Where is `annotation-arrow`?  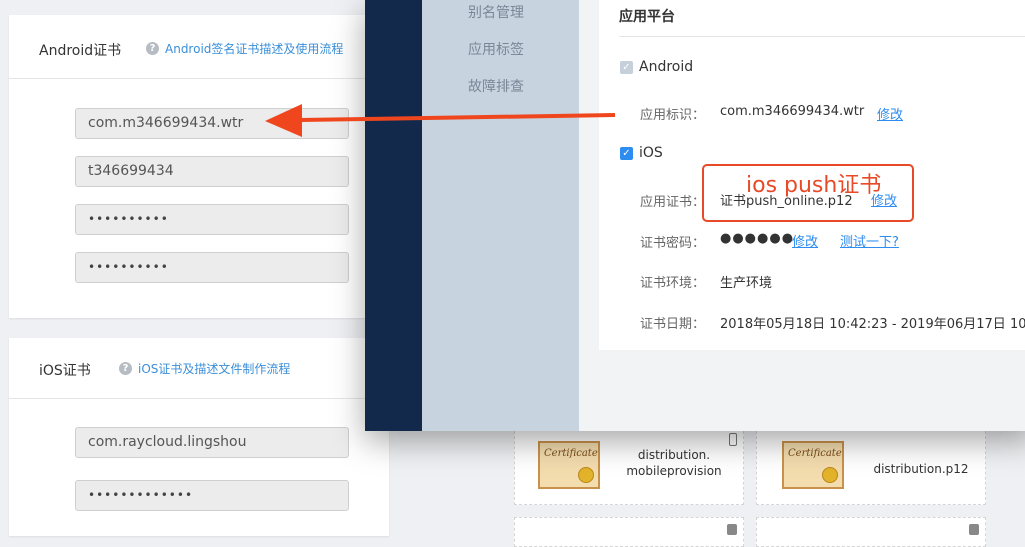
annotation-arrow is located at coordinates (440, 120).